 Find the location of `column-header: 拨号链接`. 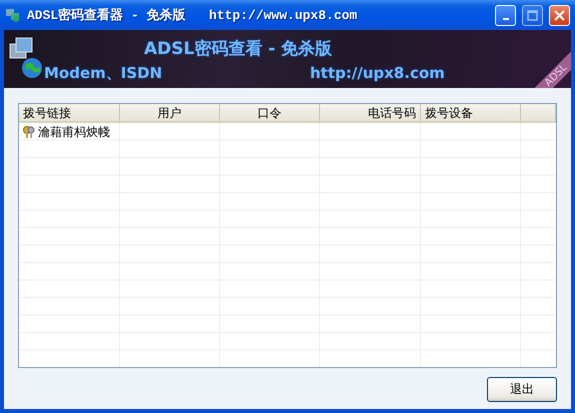

column-header: 拨号链接 is located at coordinates (69, 113).